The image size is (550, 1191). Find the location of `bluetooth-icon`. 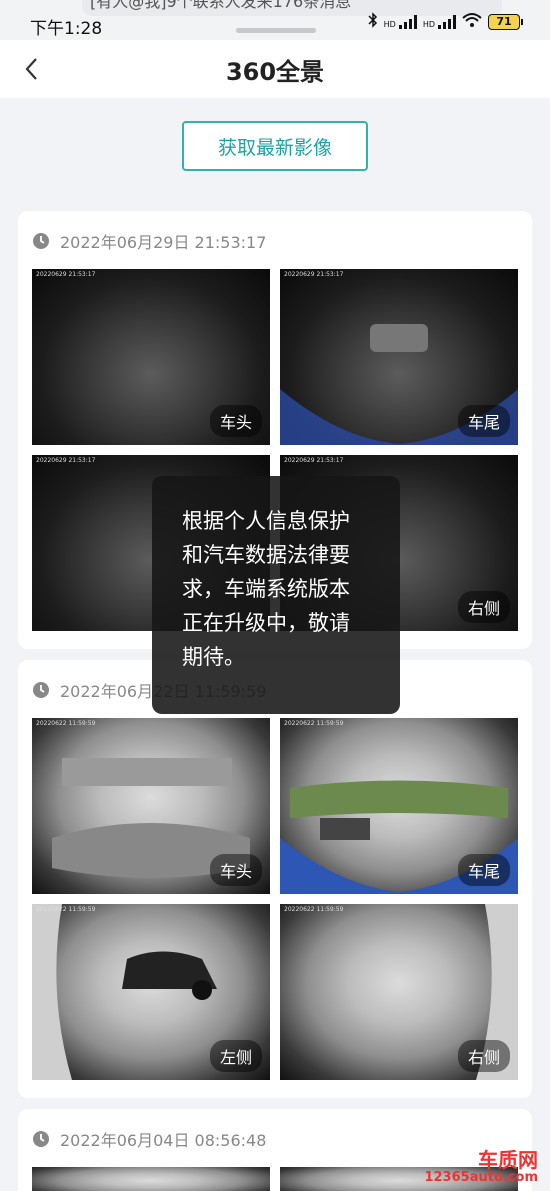

bluetooth-icon is located at coordinates (373, 21).